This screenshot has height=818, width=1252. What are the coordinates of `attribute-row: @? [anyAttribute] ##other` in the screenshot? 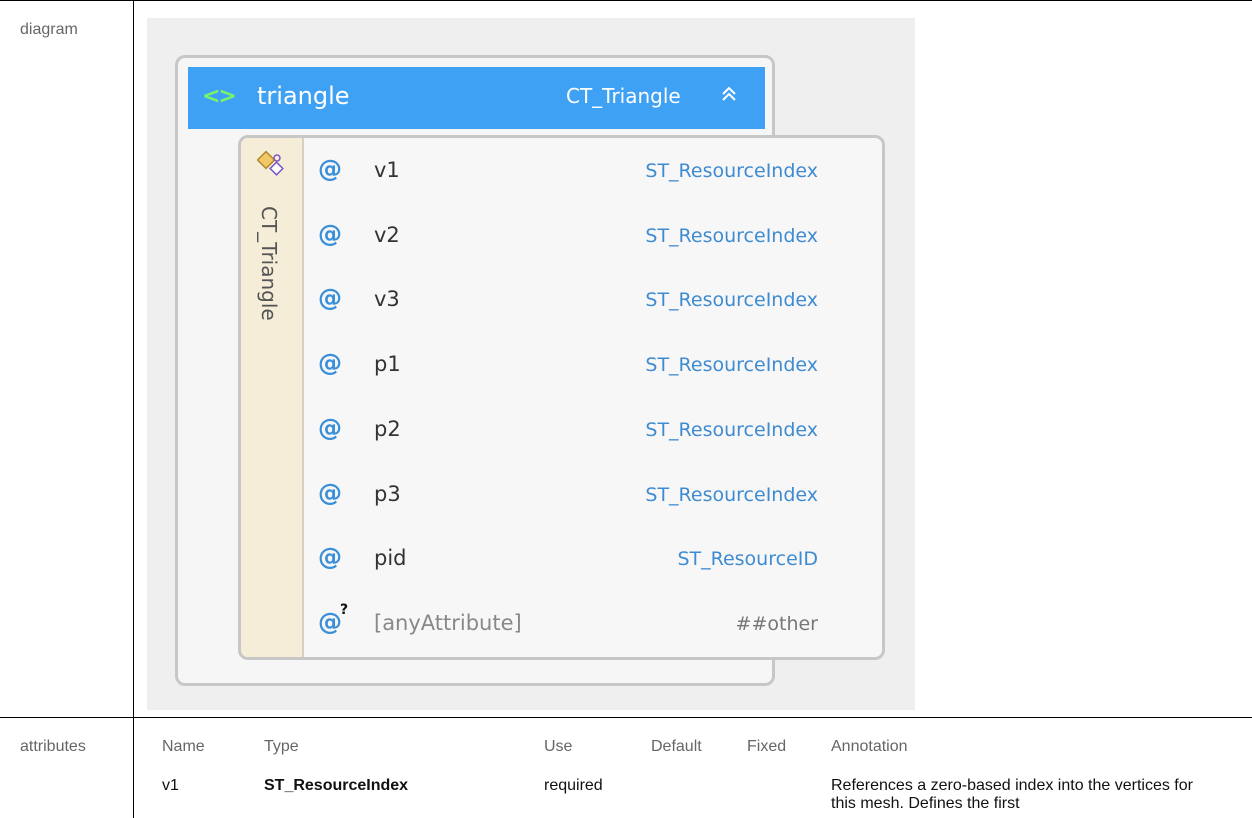 It's located at (593, 625).